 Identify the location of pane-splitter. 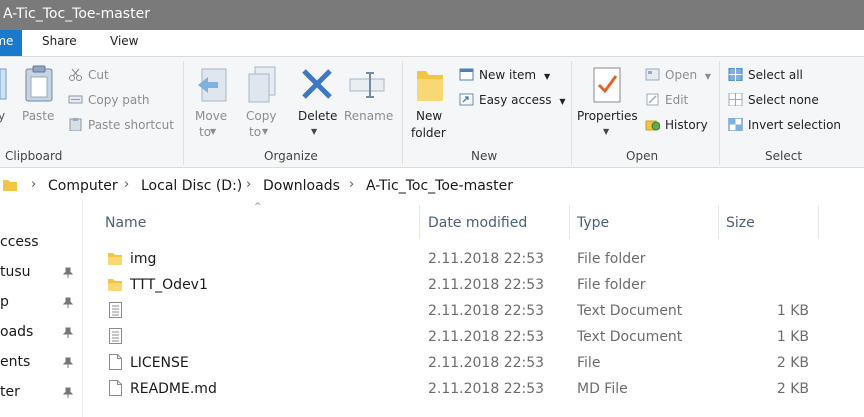
(82, 308).